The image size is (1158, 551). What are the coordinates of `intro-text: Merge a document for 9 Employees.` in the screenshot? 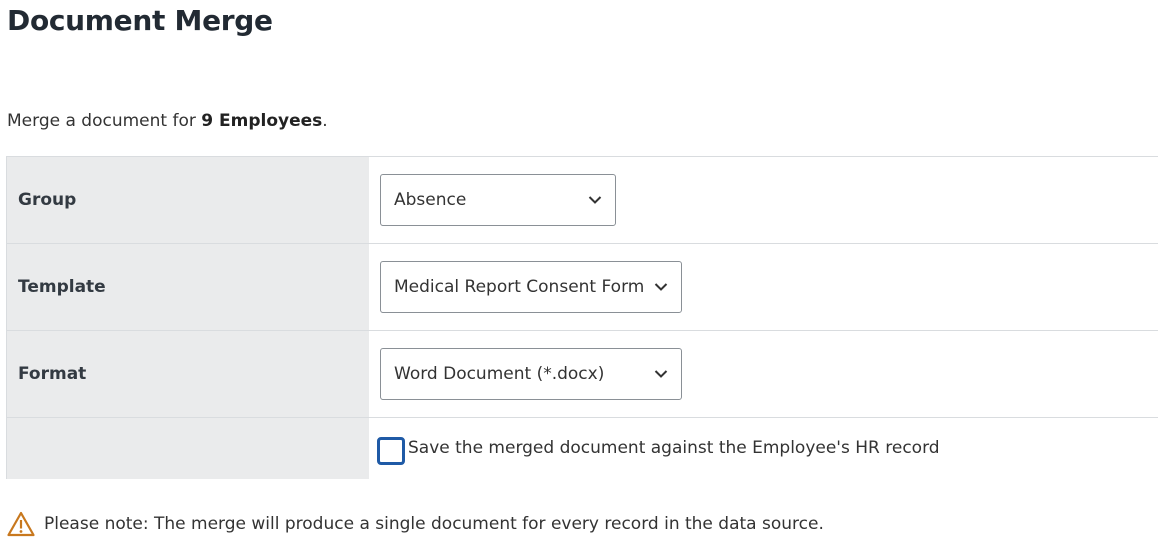 It's located at (167, 121).